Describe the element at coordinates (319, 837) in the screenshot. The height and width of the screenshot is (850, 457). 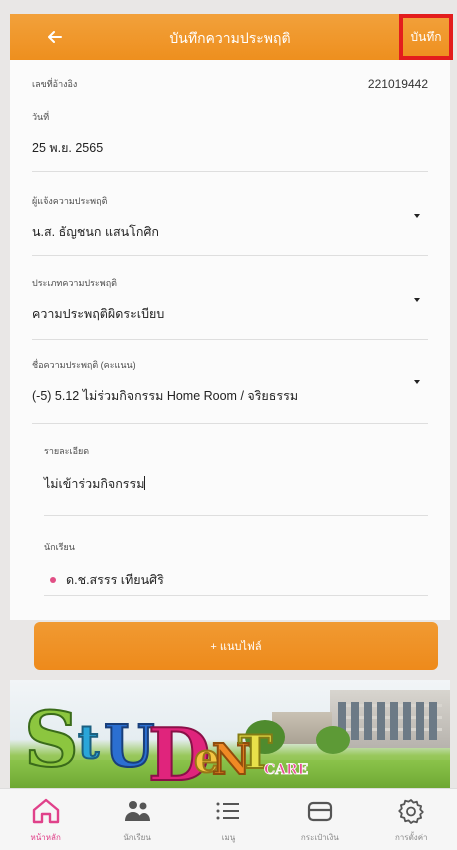
I see `nav-label: กระเป๋าเงิน` at that location.